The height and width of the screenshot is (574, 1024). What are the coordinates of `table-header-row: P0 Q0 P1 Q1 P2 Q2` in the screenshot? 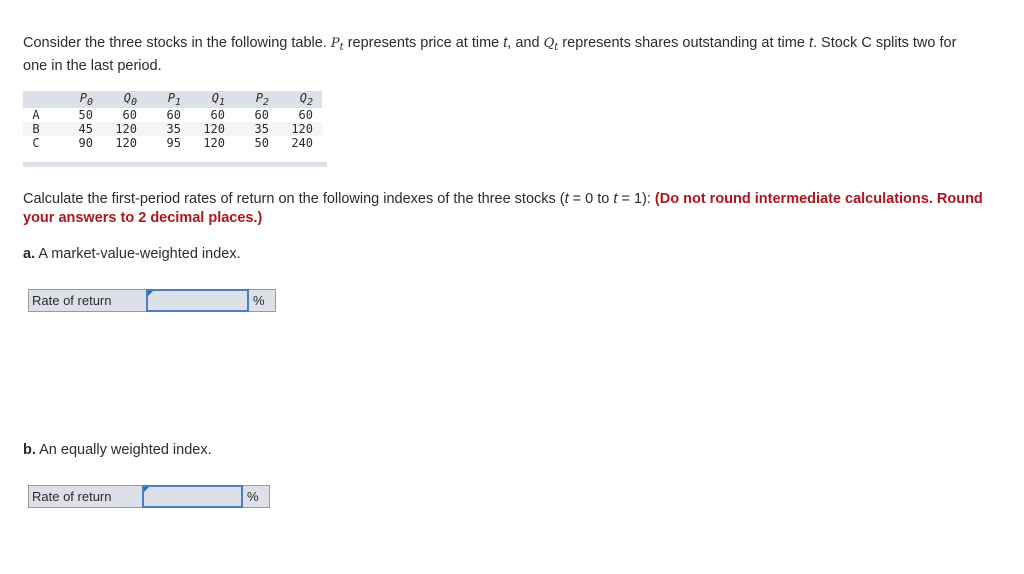 It's located at (172, 99).